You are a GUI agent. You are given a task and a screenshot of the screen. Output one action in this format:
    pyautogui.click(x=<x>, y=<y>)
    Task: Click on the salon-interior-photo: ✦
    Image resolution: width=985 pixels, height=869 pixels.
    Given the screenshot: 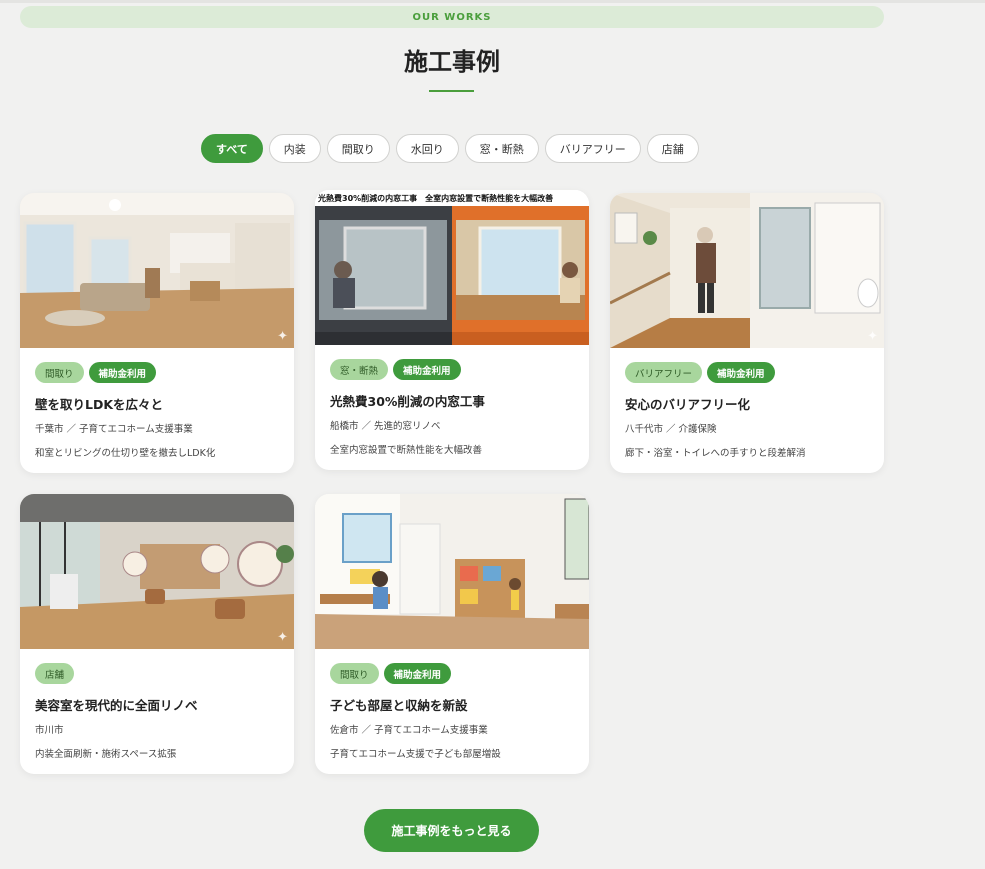 What is the action you would take?
    pyautogui.click(x=157, y=571)
    